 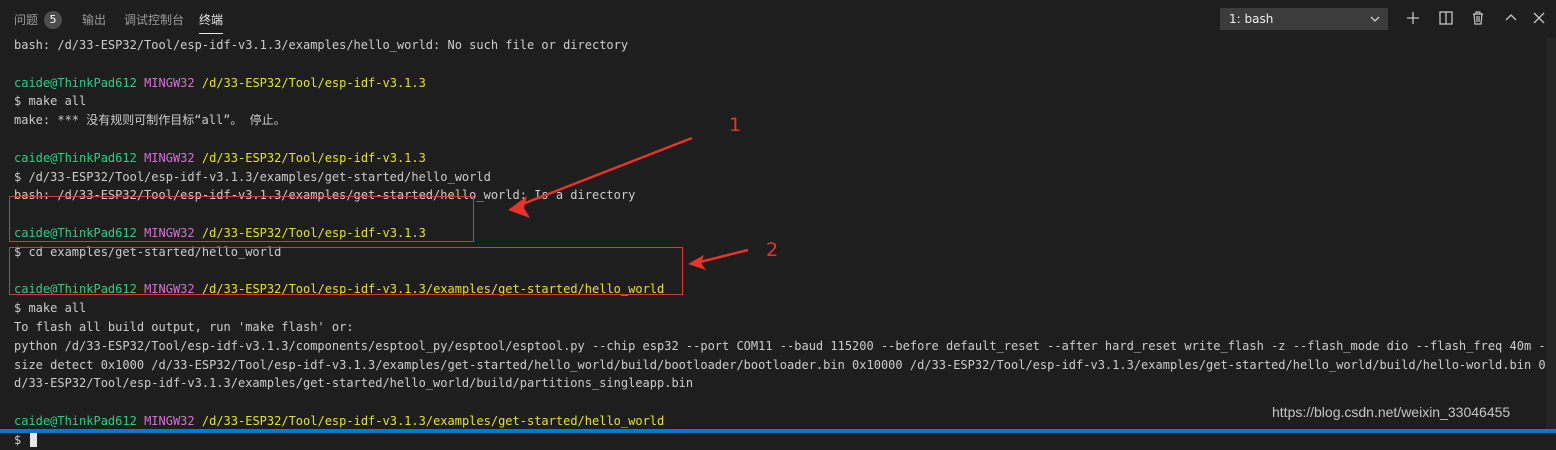 I want to click on annotation-arrows, so click(x=628, y=203).